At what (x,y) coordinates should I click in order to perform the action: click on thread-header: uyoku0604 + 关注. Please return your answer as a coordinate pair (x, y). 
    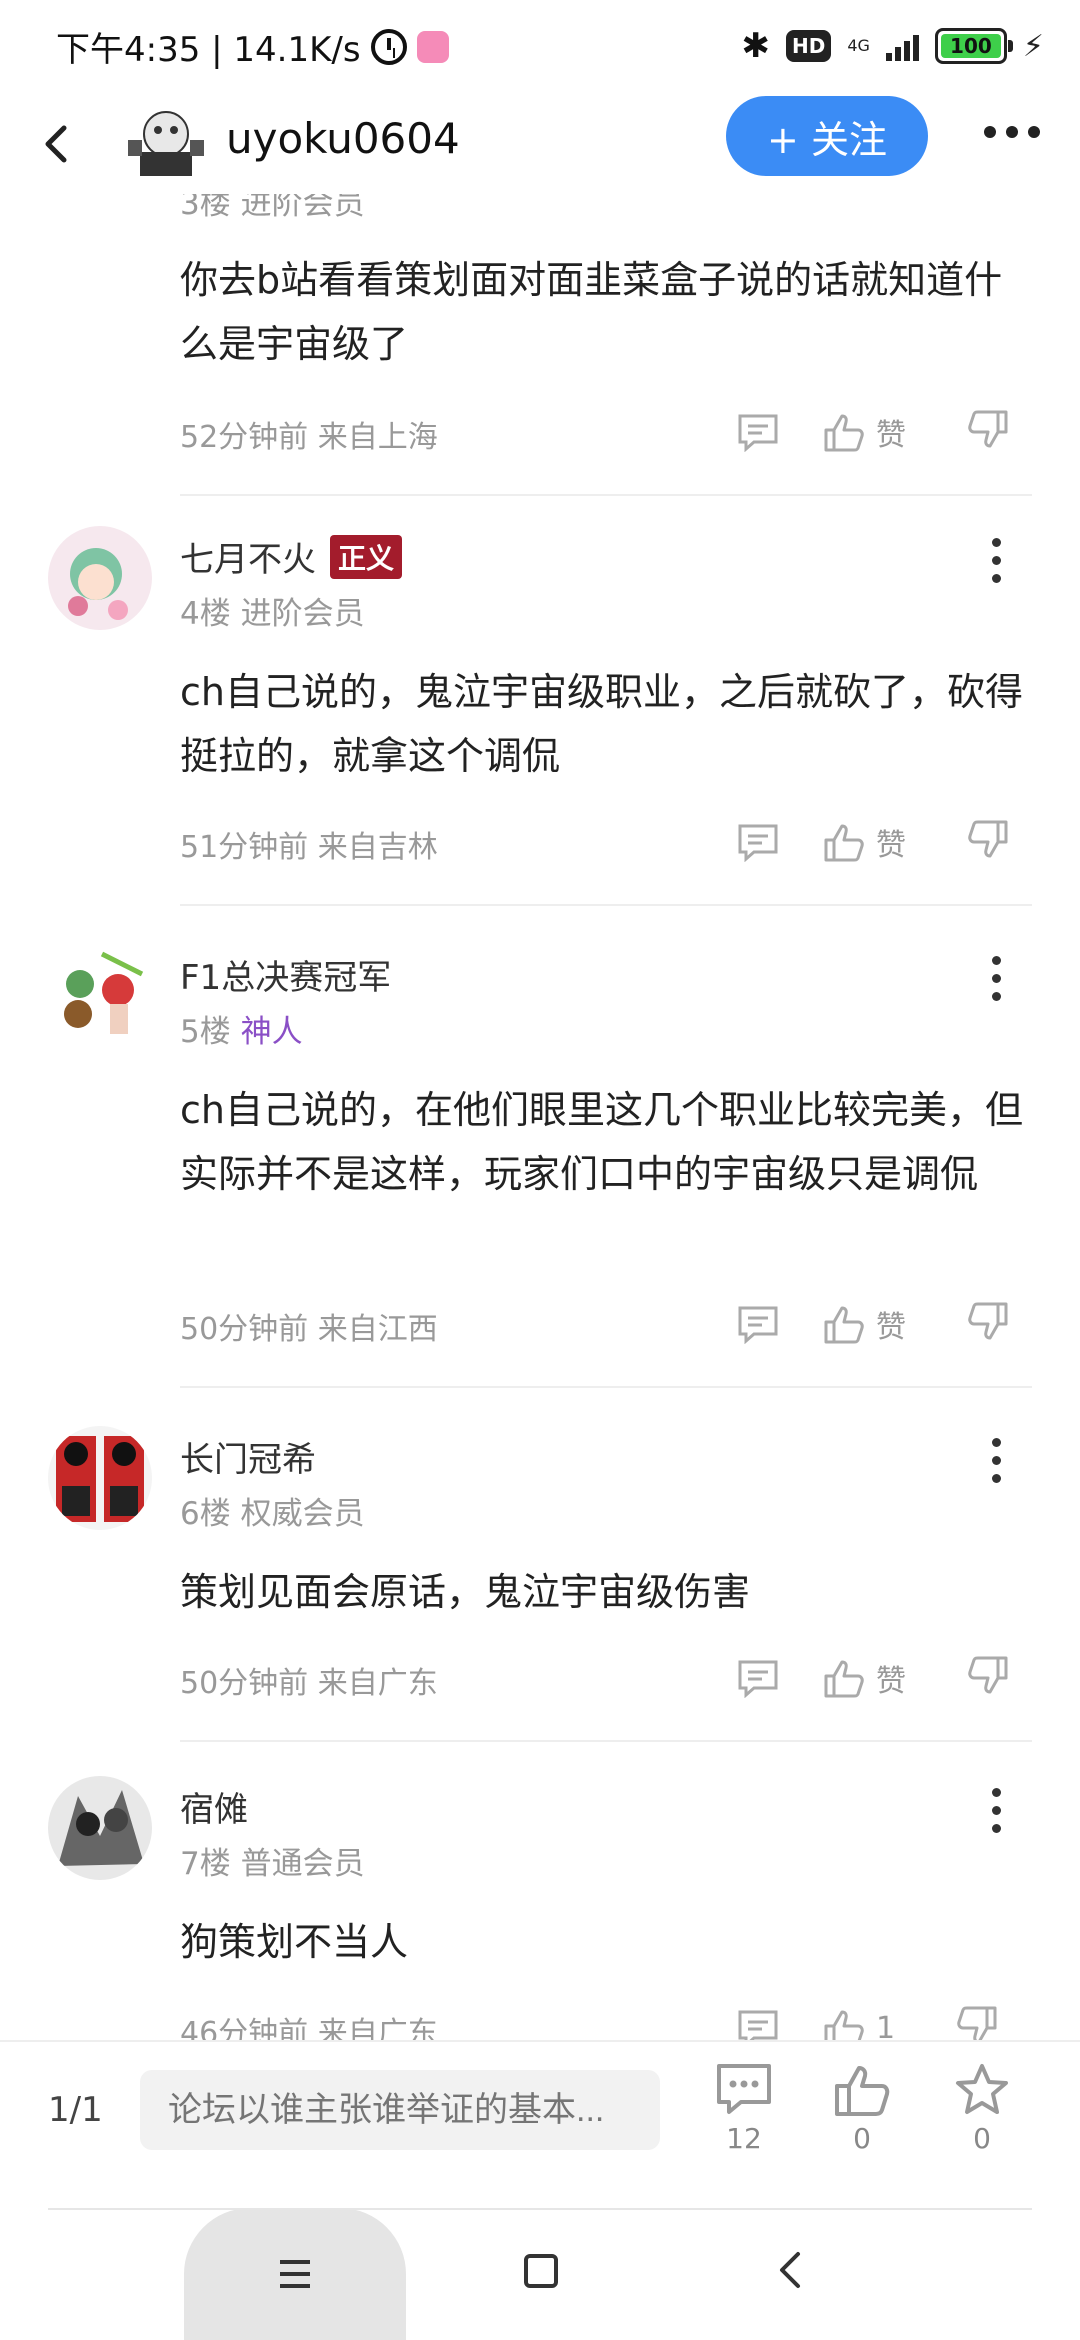
    Looking at the image, I should click on (540, 145).